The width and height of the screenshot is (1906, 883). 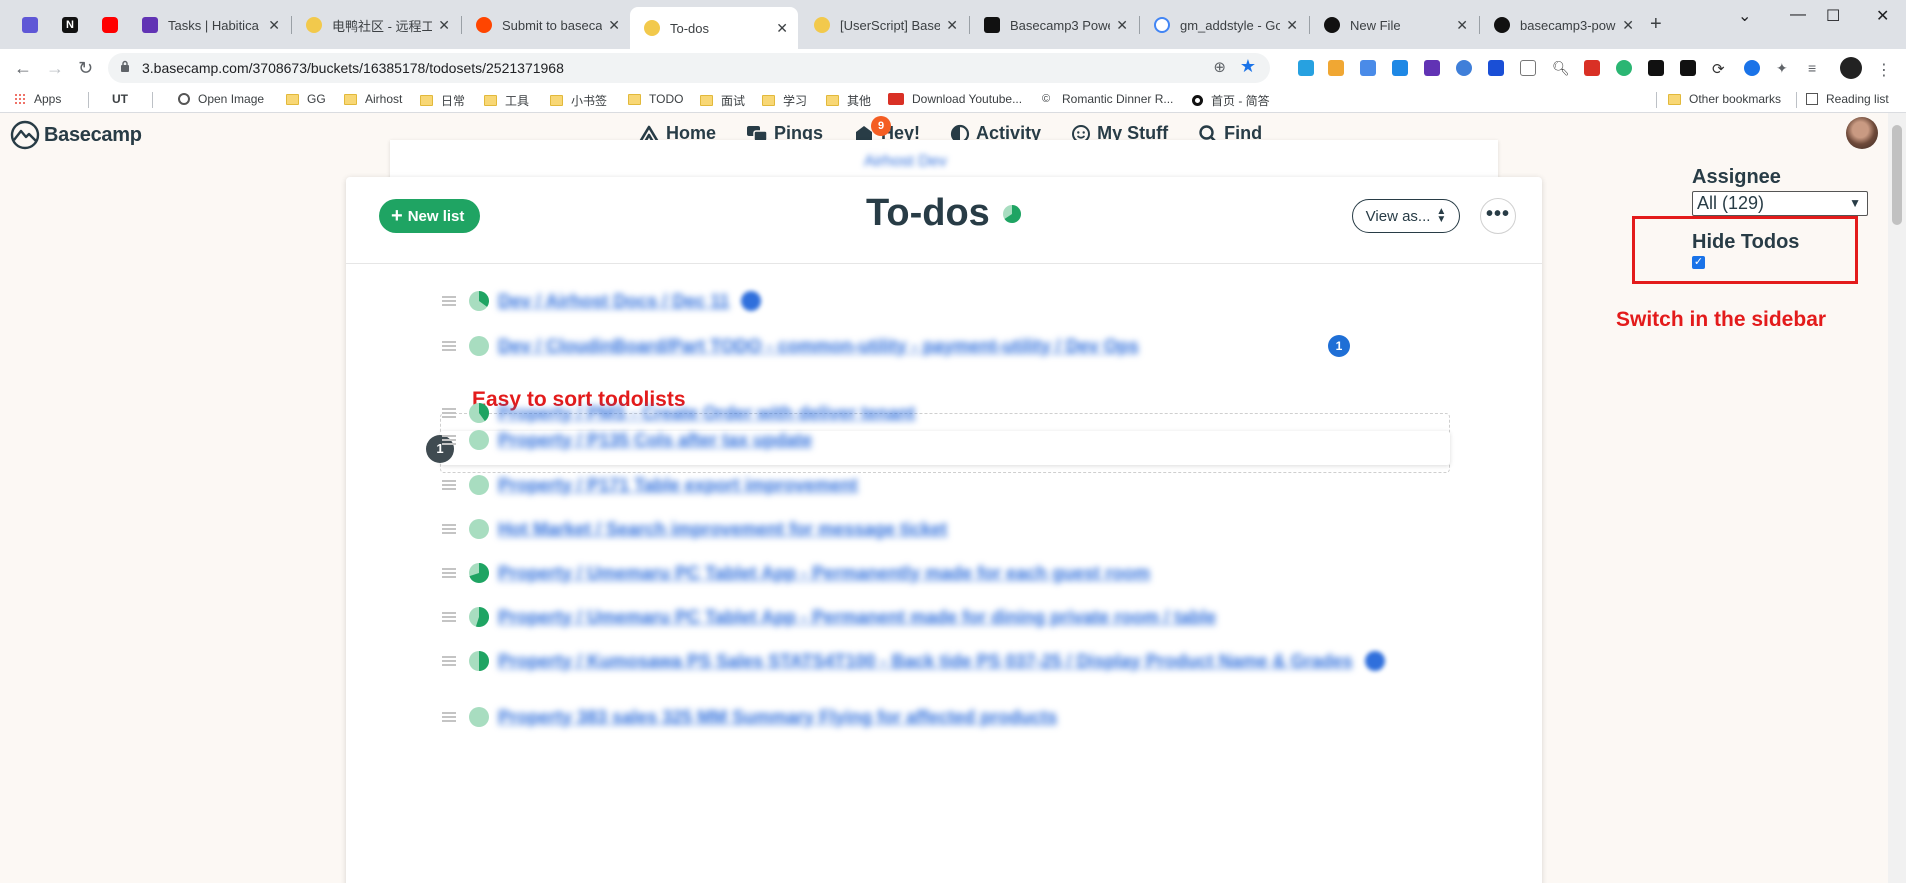 I want to click on todolist-row: Property / P171 Table export improvement, so click(x=650, y=485).